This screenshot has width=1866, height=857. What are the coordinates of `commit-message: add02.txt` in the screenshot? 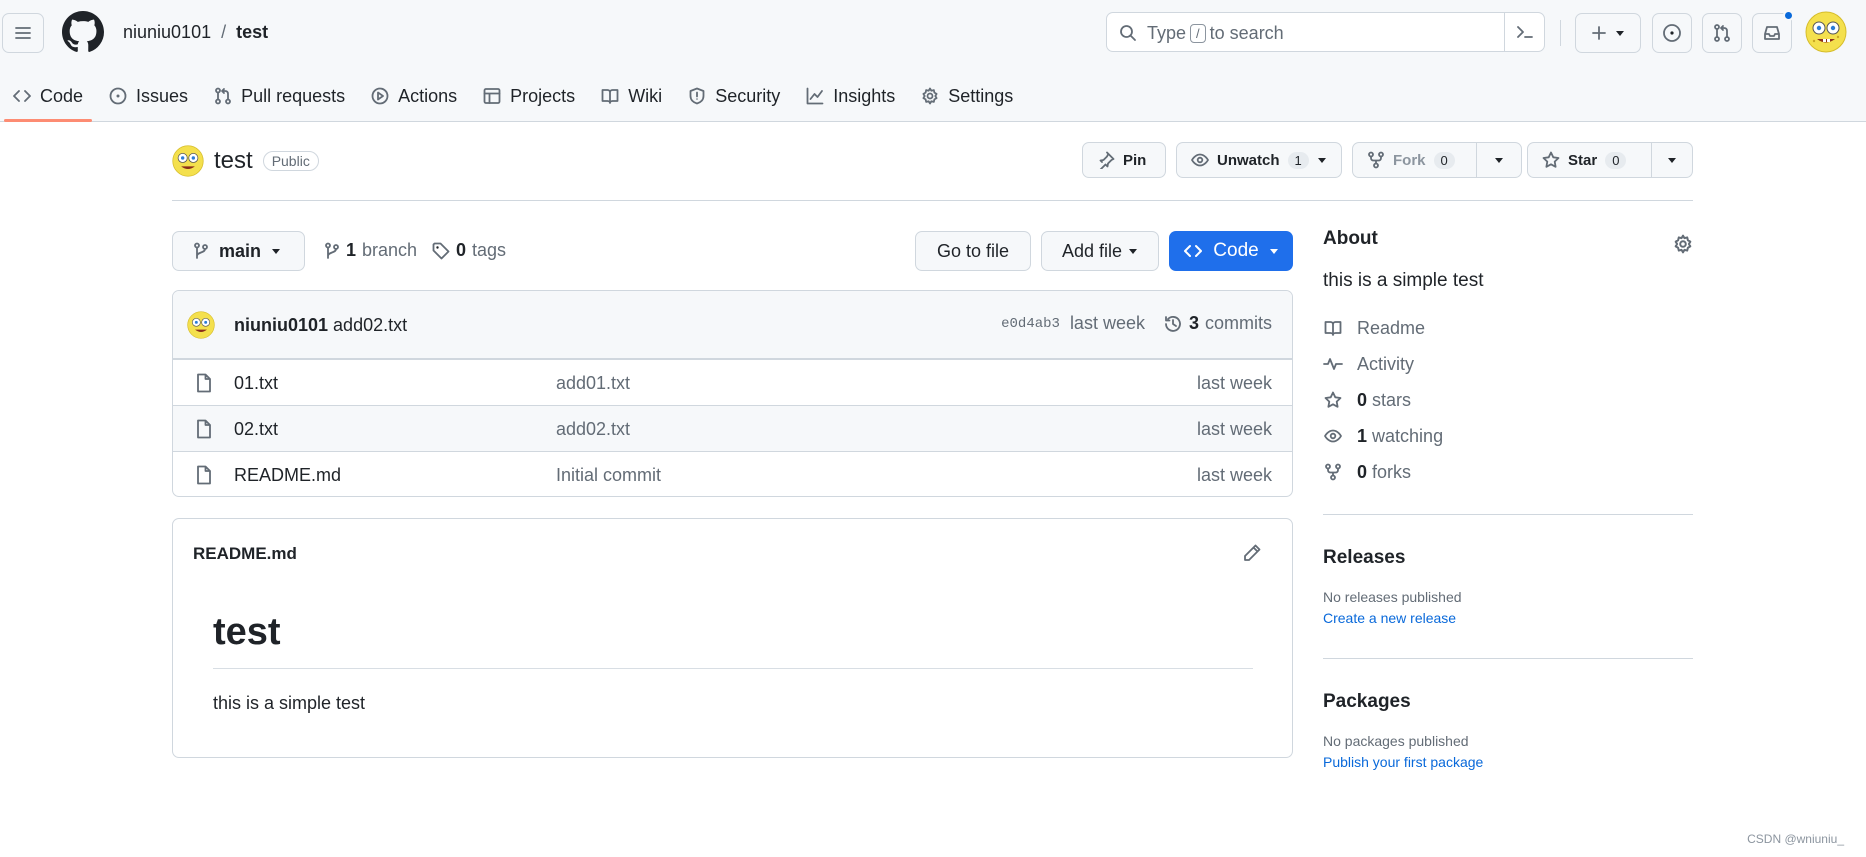 It's located at (370, 325).